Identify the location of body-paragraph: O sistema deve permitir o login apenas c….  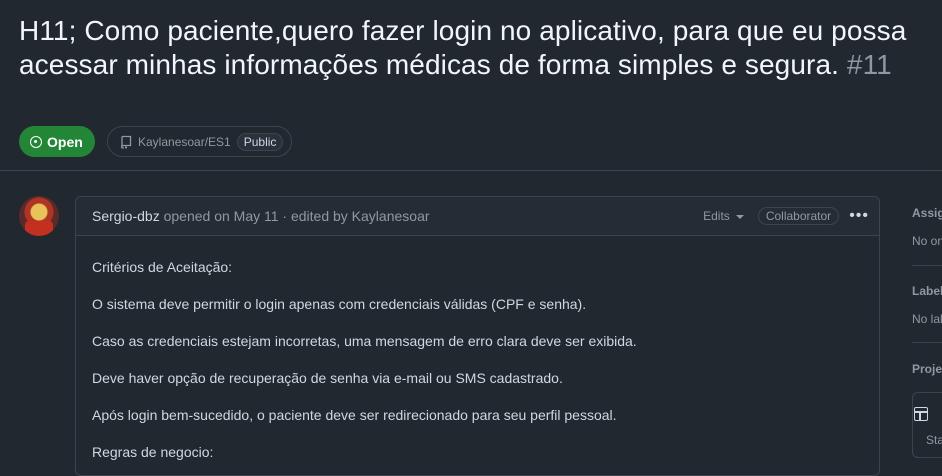
(339, 304).